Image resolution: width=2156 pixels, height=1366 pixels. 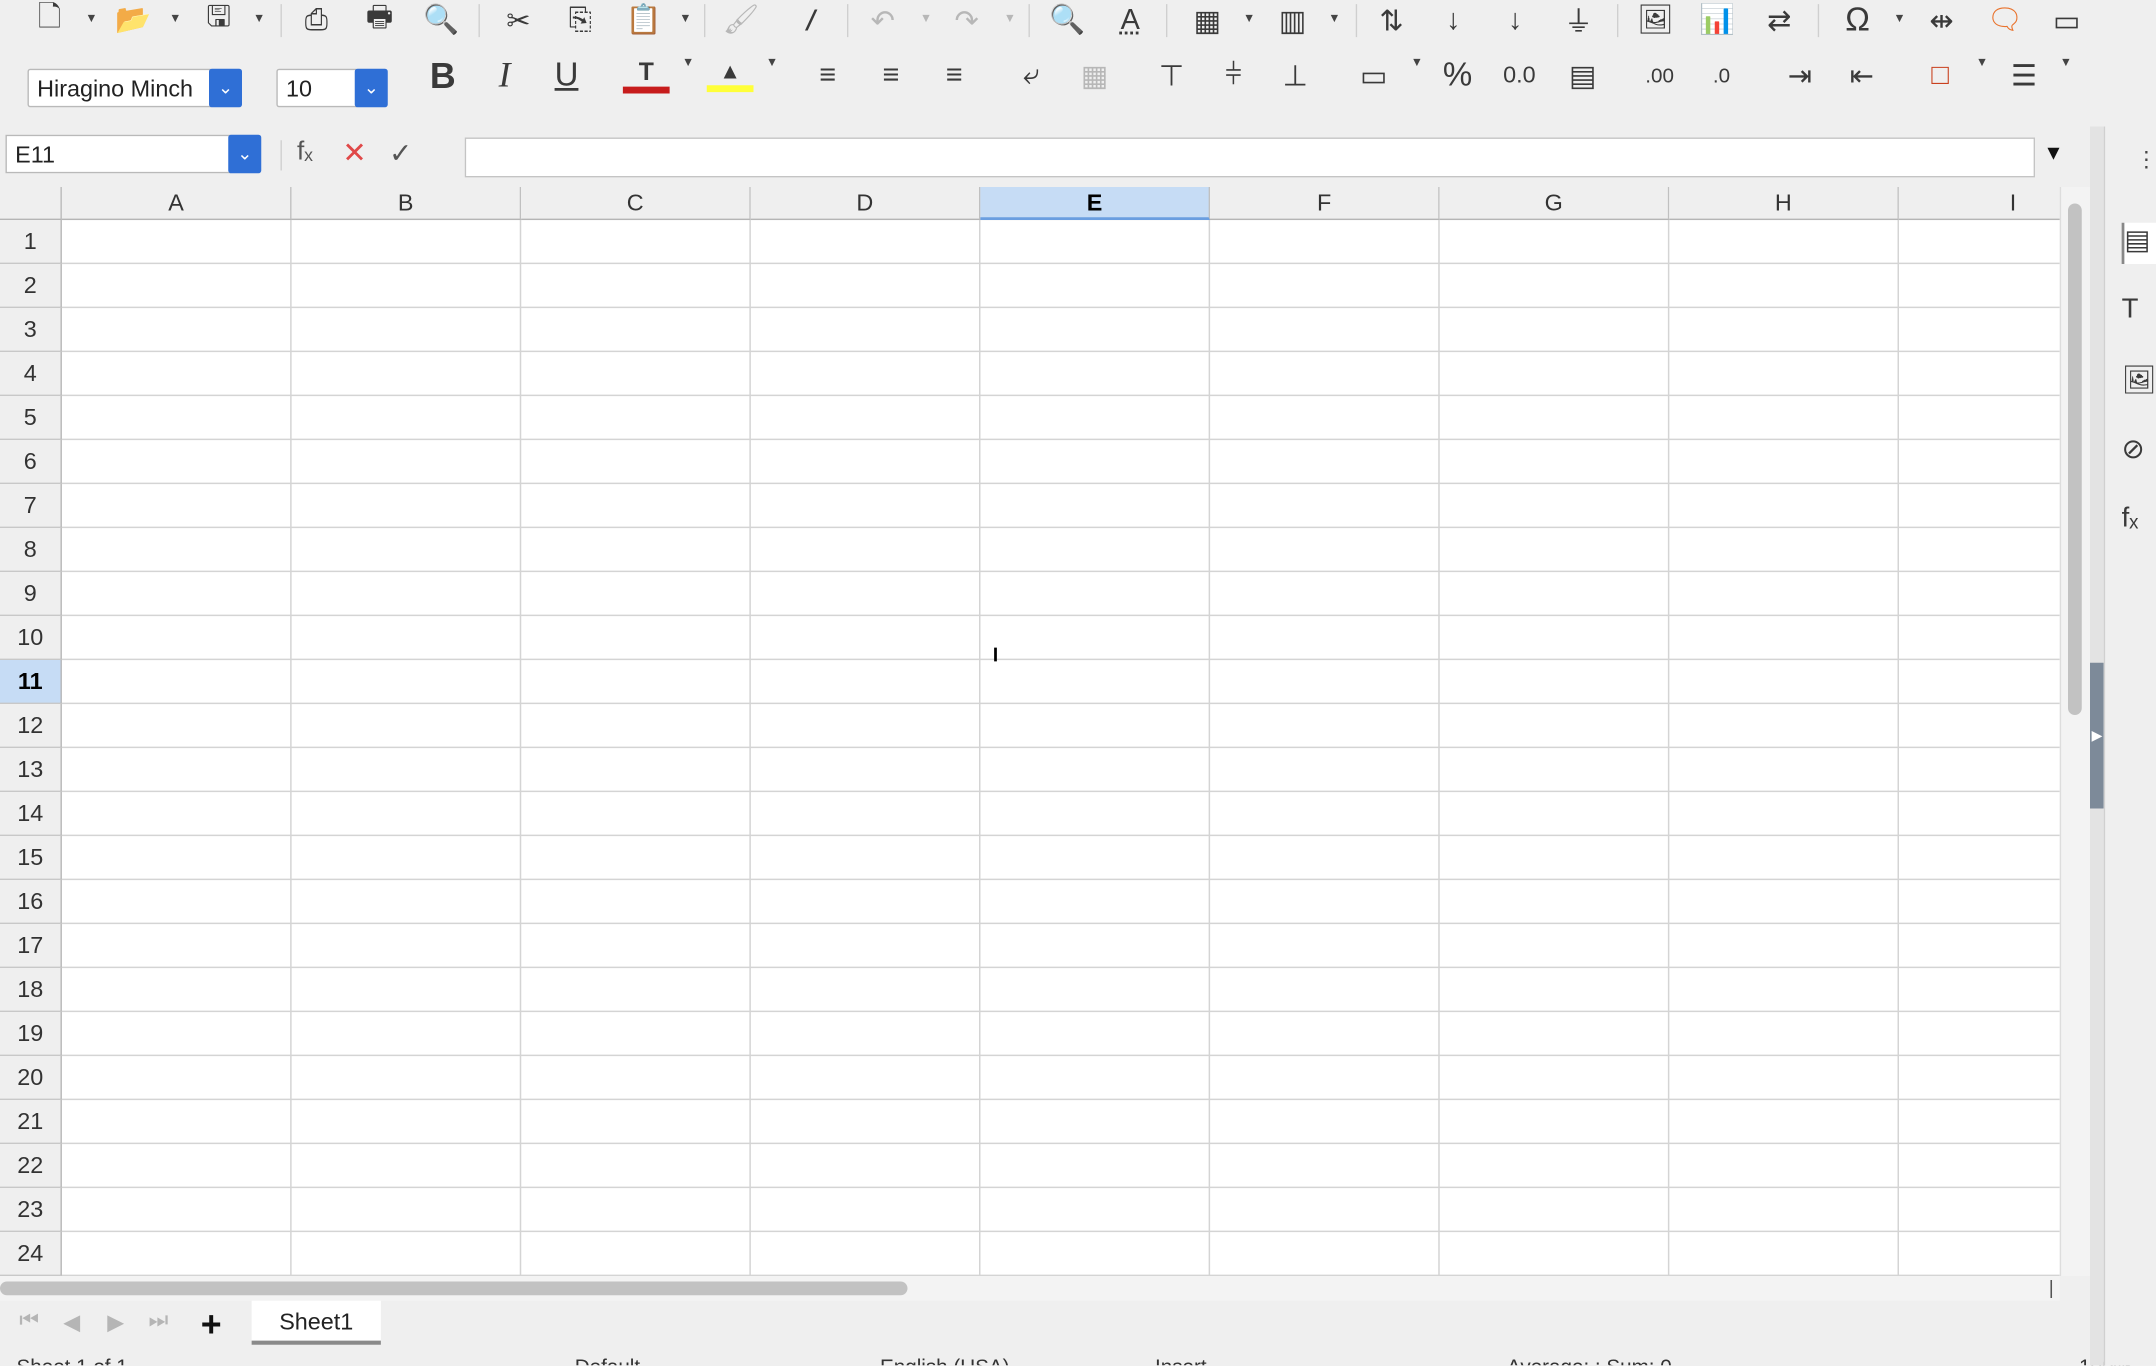 I want to click on navigator-icon: ⊘, so click(x=2139, y=452).